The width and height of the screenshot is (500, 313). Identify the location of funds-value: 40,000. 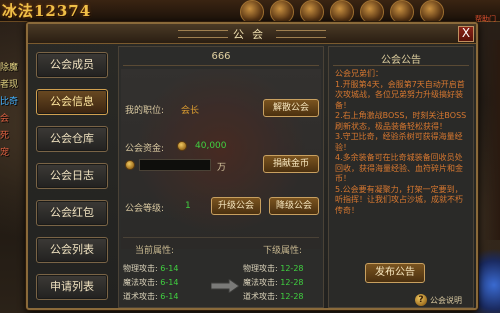
(211, 146).